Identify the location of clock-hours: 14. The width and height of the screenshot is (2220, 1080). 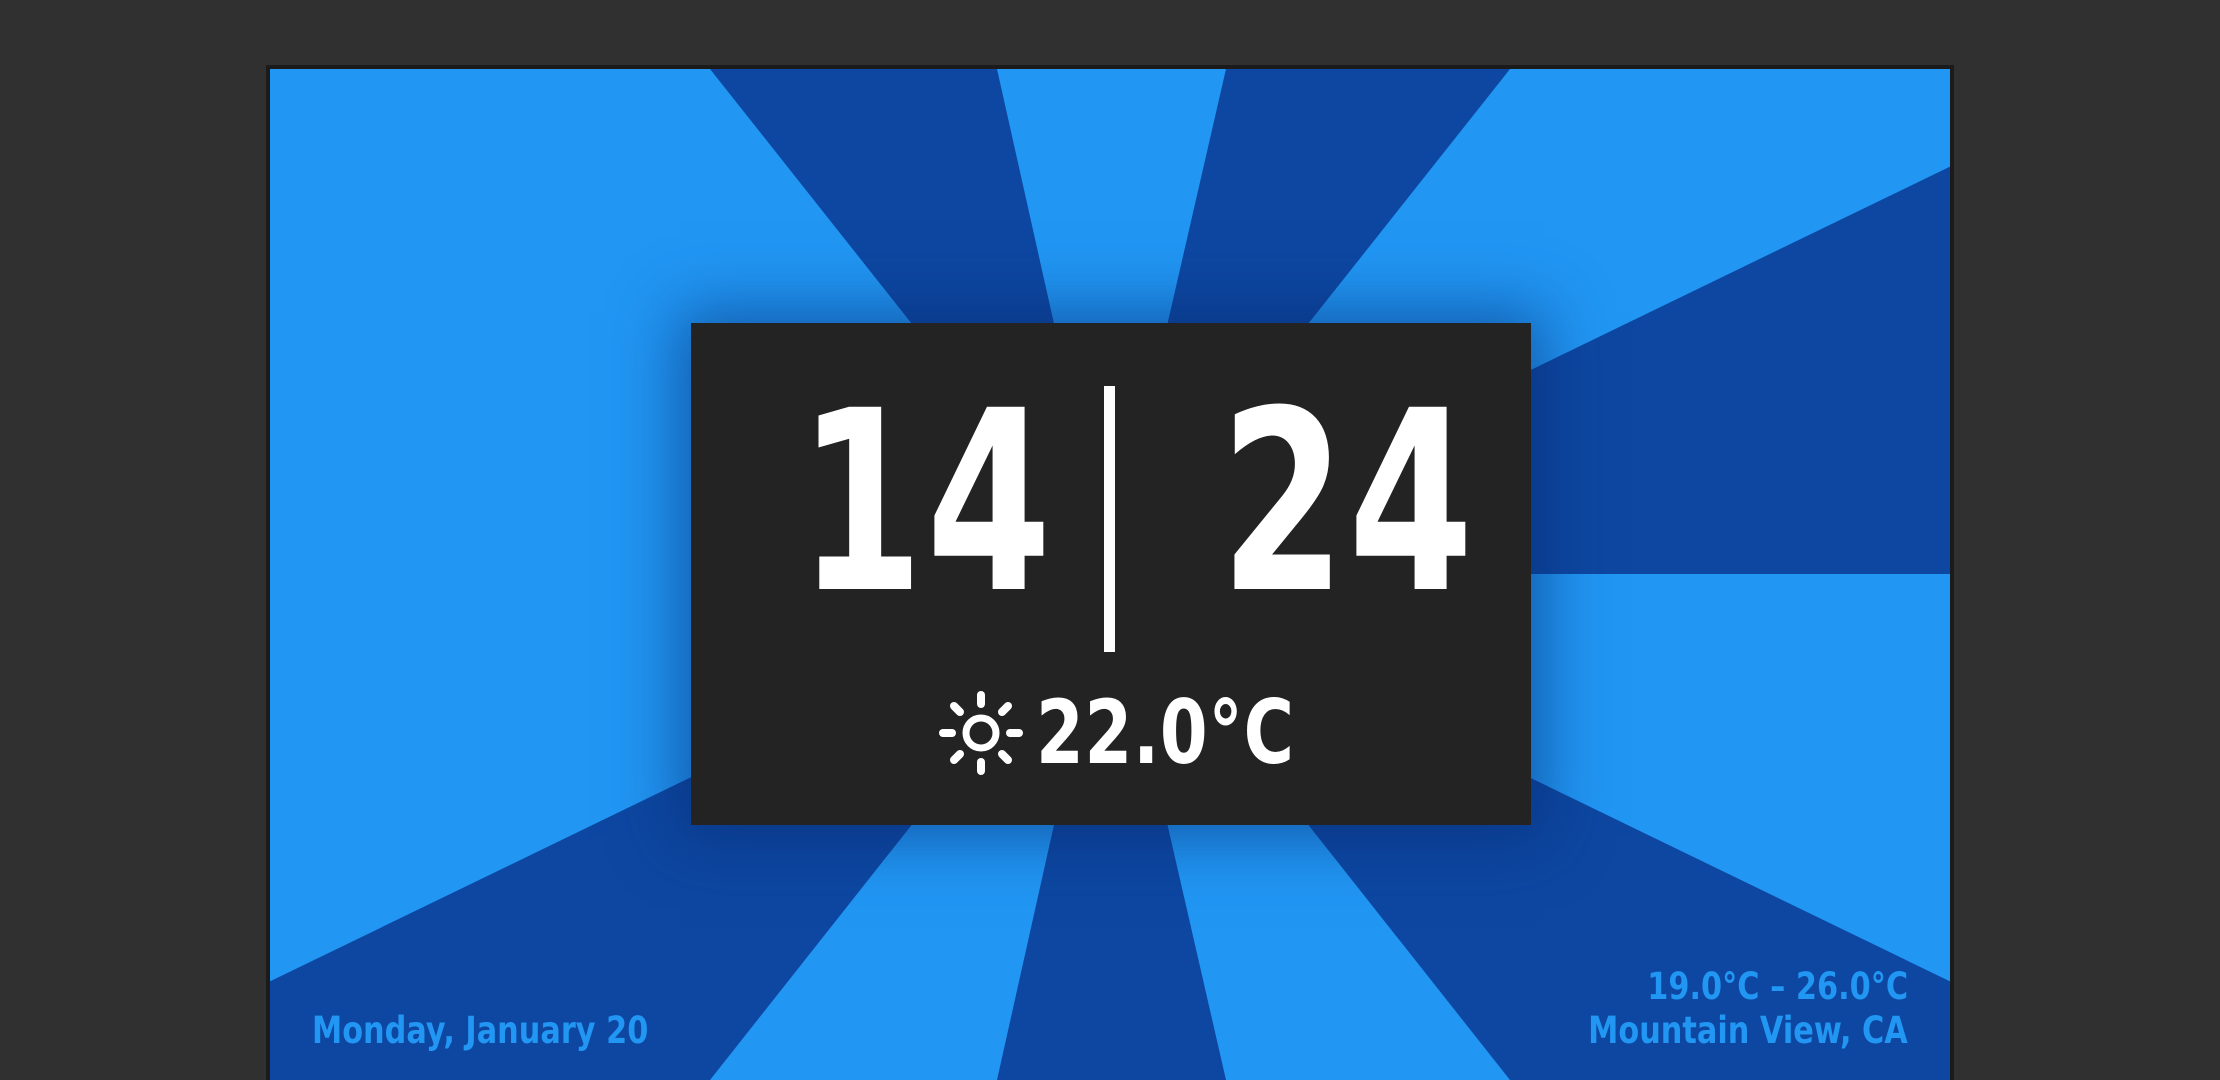
(926, 502).